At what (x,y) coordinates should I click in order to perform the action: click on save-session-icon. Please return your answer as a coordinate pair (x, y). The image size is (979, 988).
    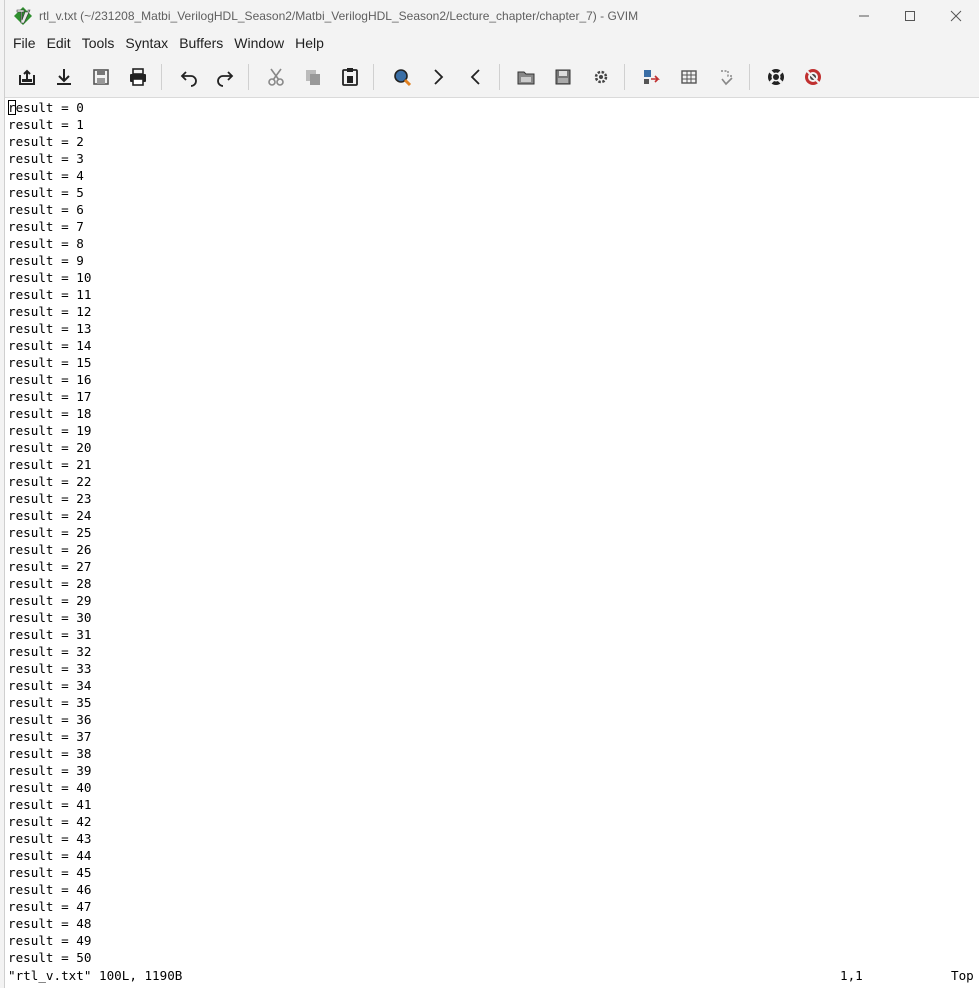
    Looking at the image, I should click on (563, 77).